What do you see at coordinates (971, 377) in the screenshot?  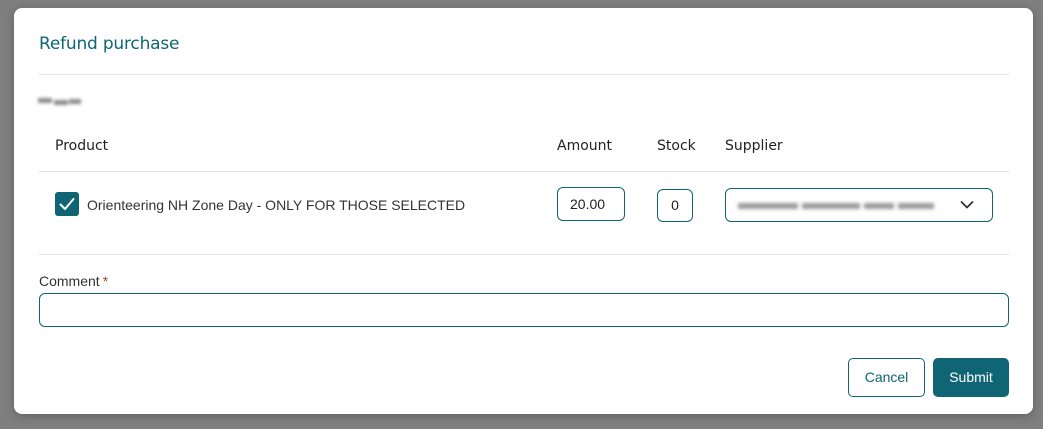 I see `submit-button: Submit` at bounding box center [971, 377].